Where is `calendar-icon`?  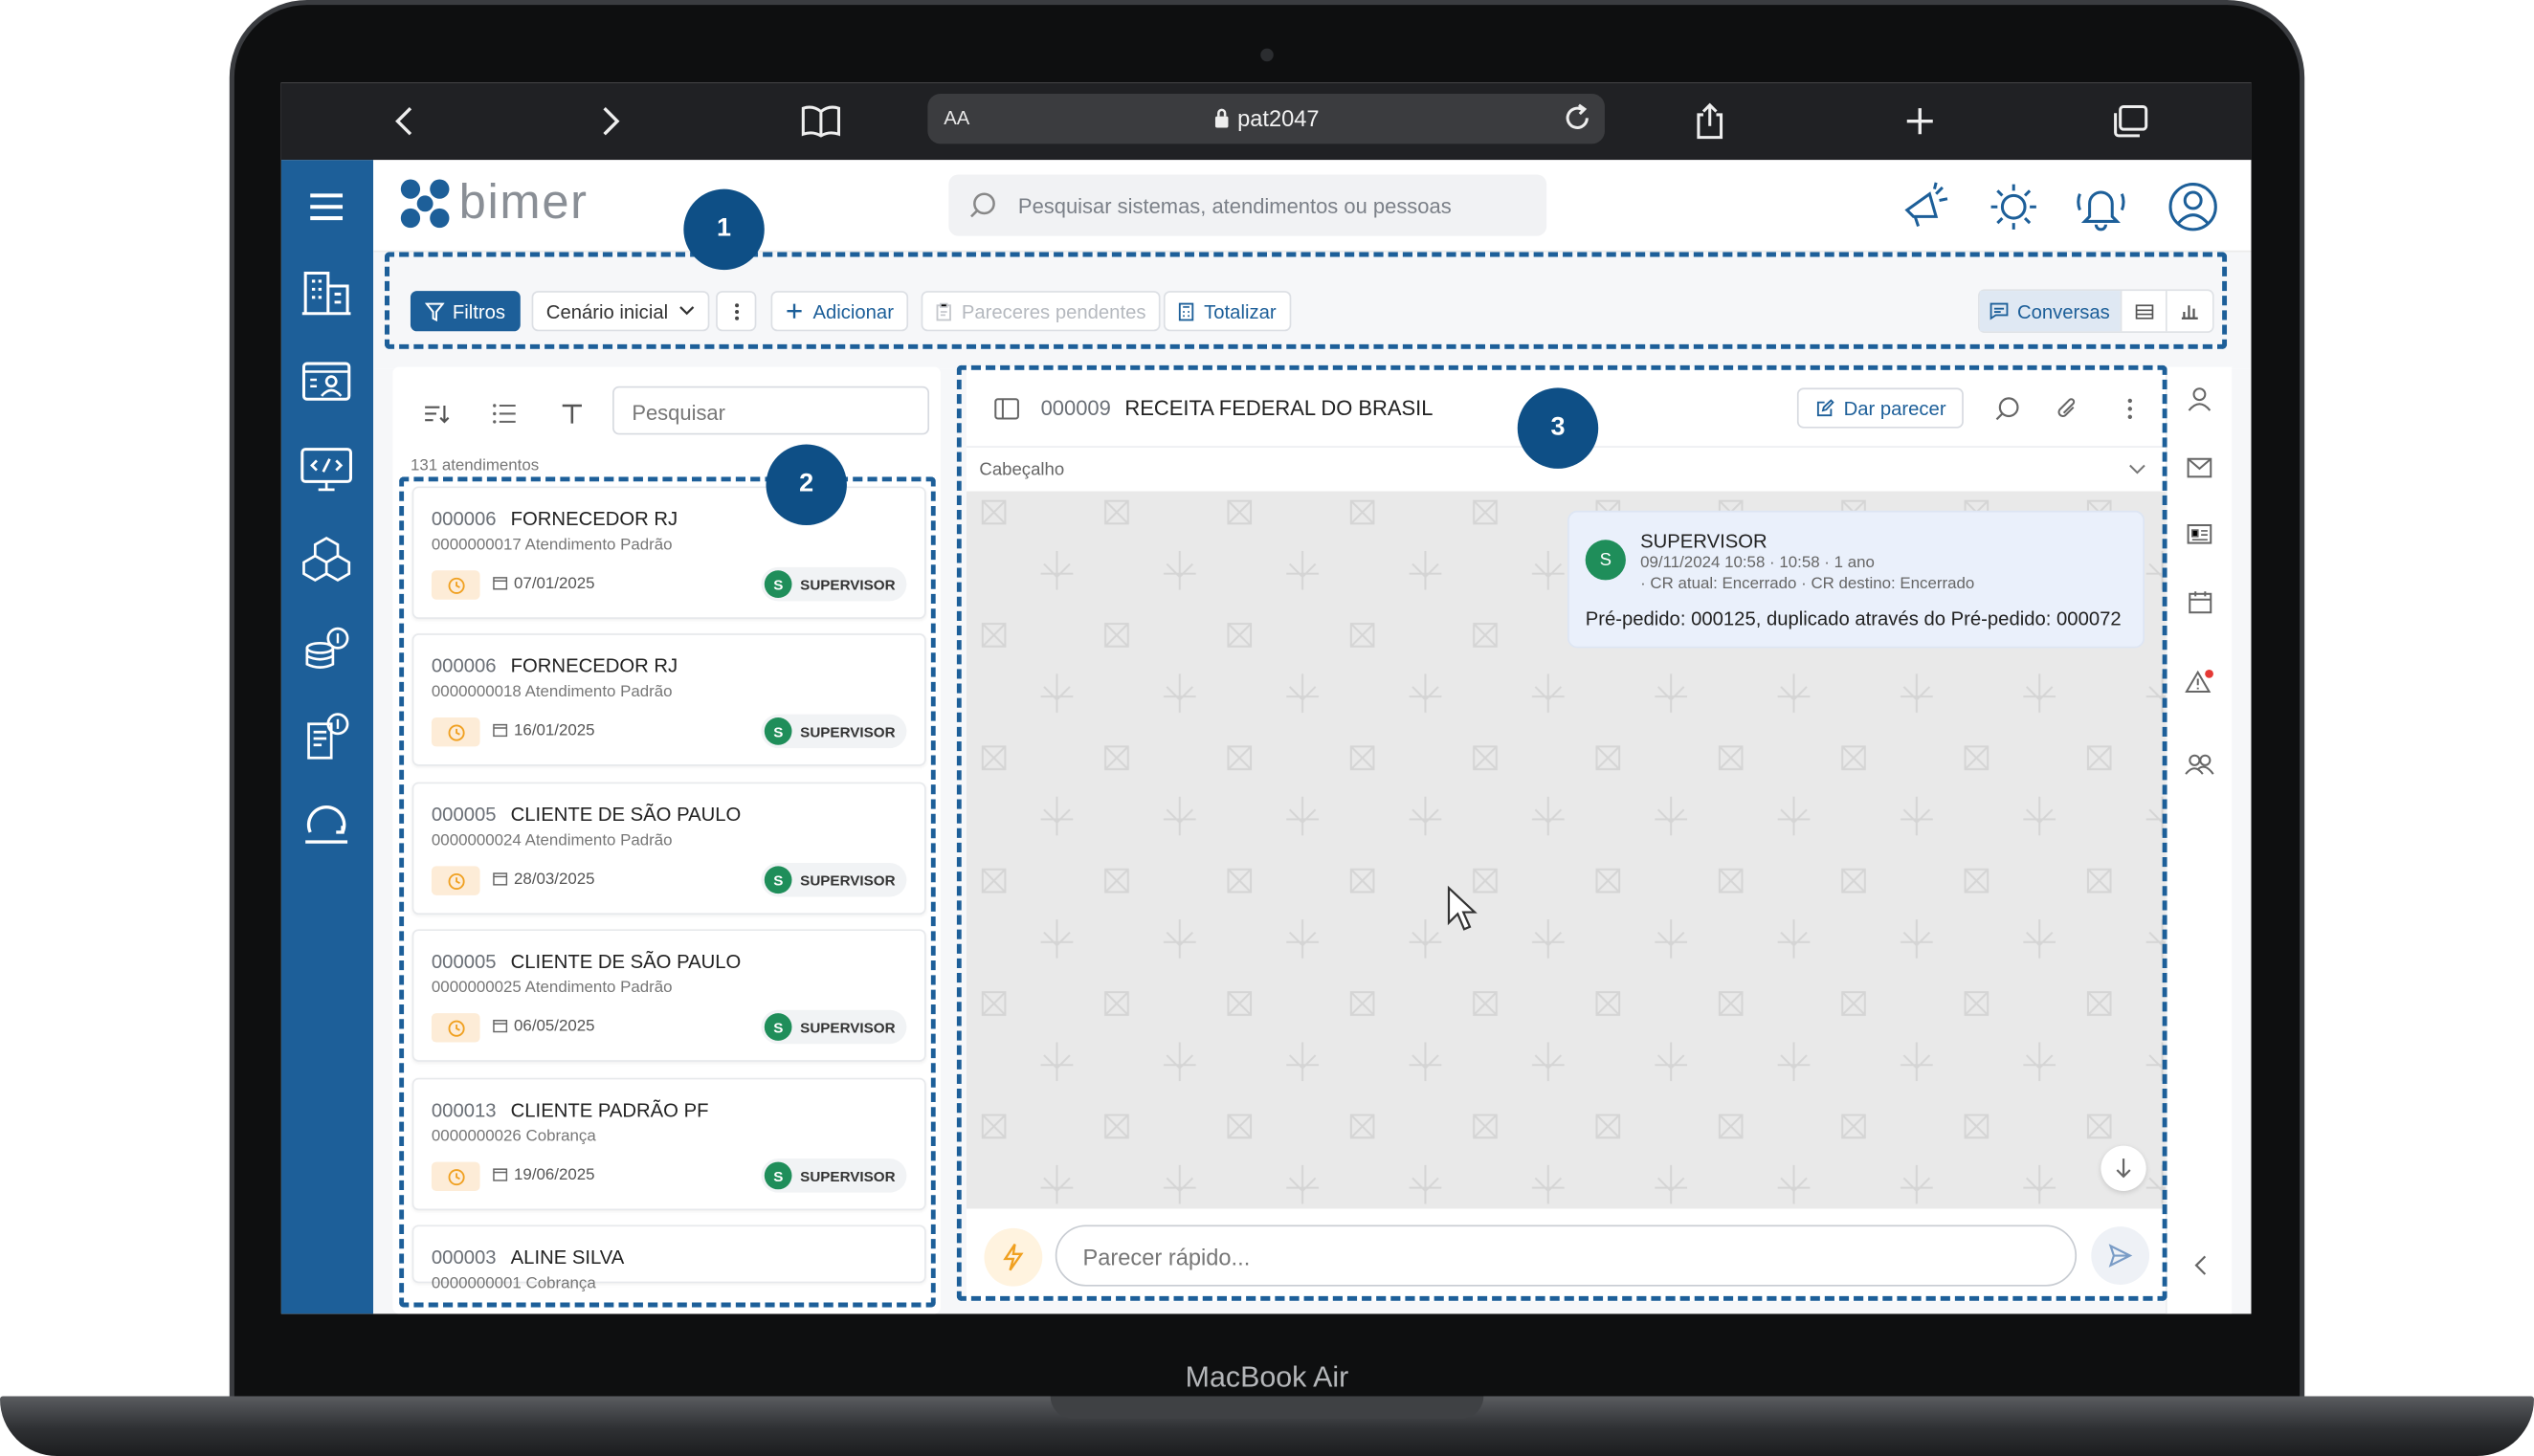 calendar-icon is located at coordinates (2199, 601).